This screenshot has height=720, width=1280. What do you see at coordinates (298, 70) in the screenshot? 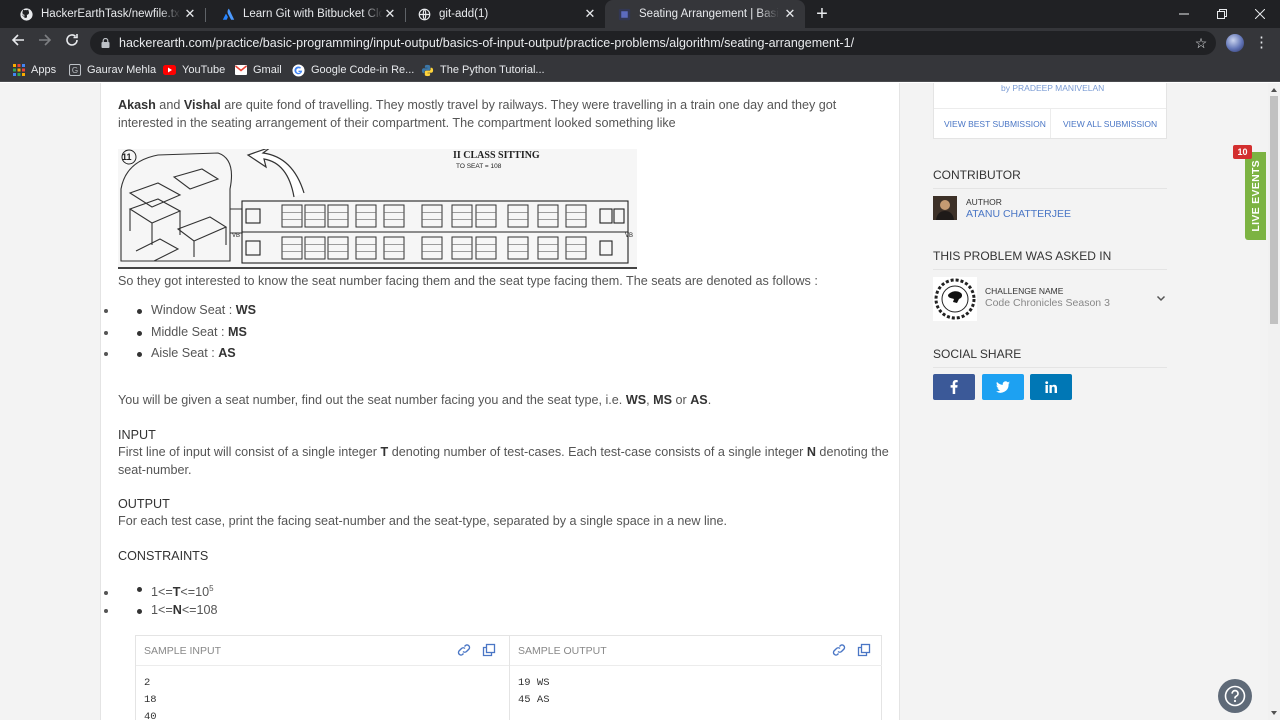
I see `google-icon` at bounding box center [298, 70].